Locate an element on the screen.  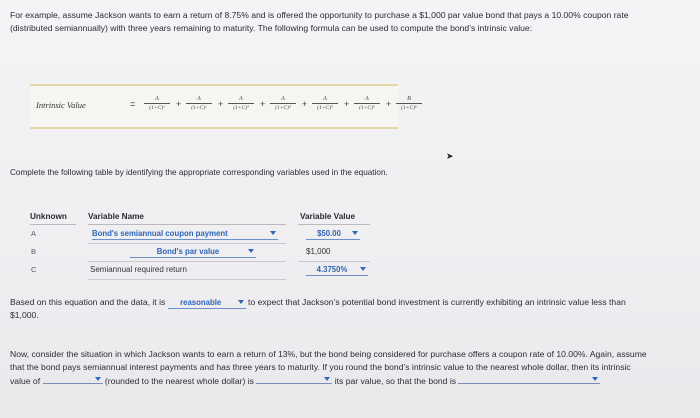
row-c-rule is located at coordinates (187, 279).